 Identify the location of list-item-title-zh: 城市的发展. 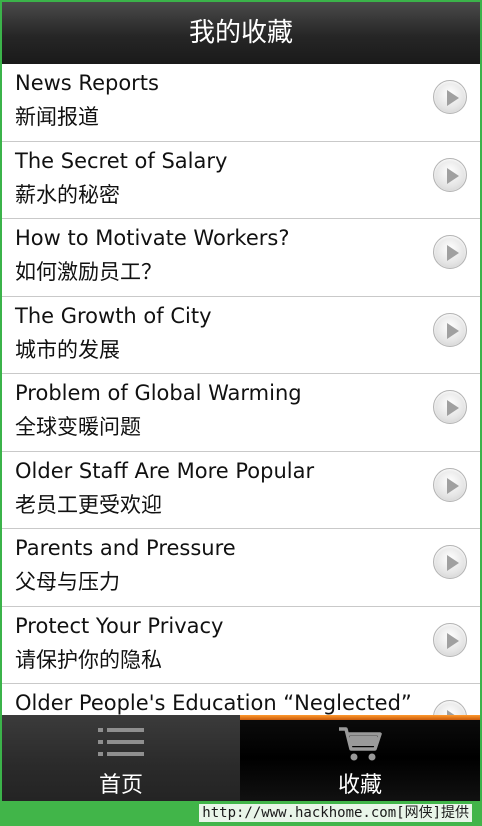
(67, 349).